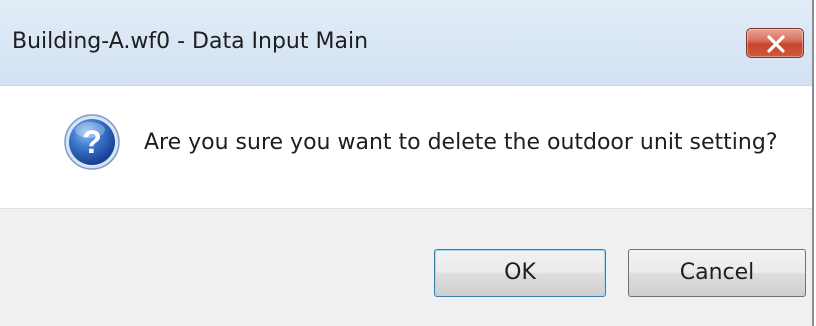  I want to click on question-icon: ?, so click(92, 142).